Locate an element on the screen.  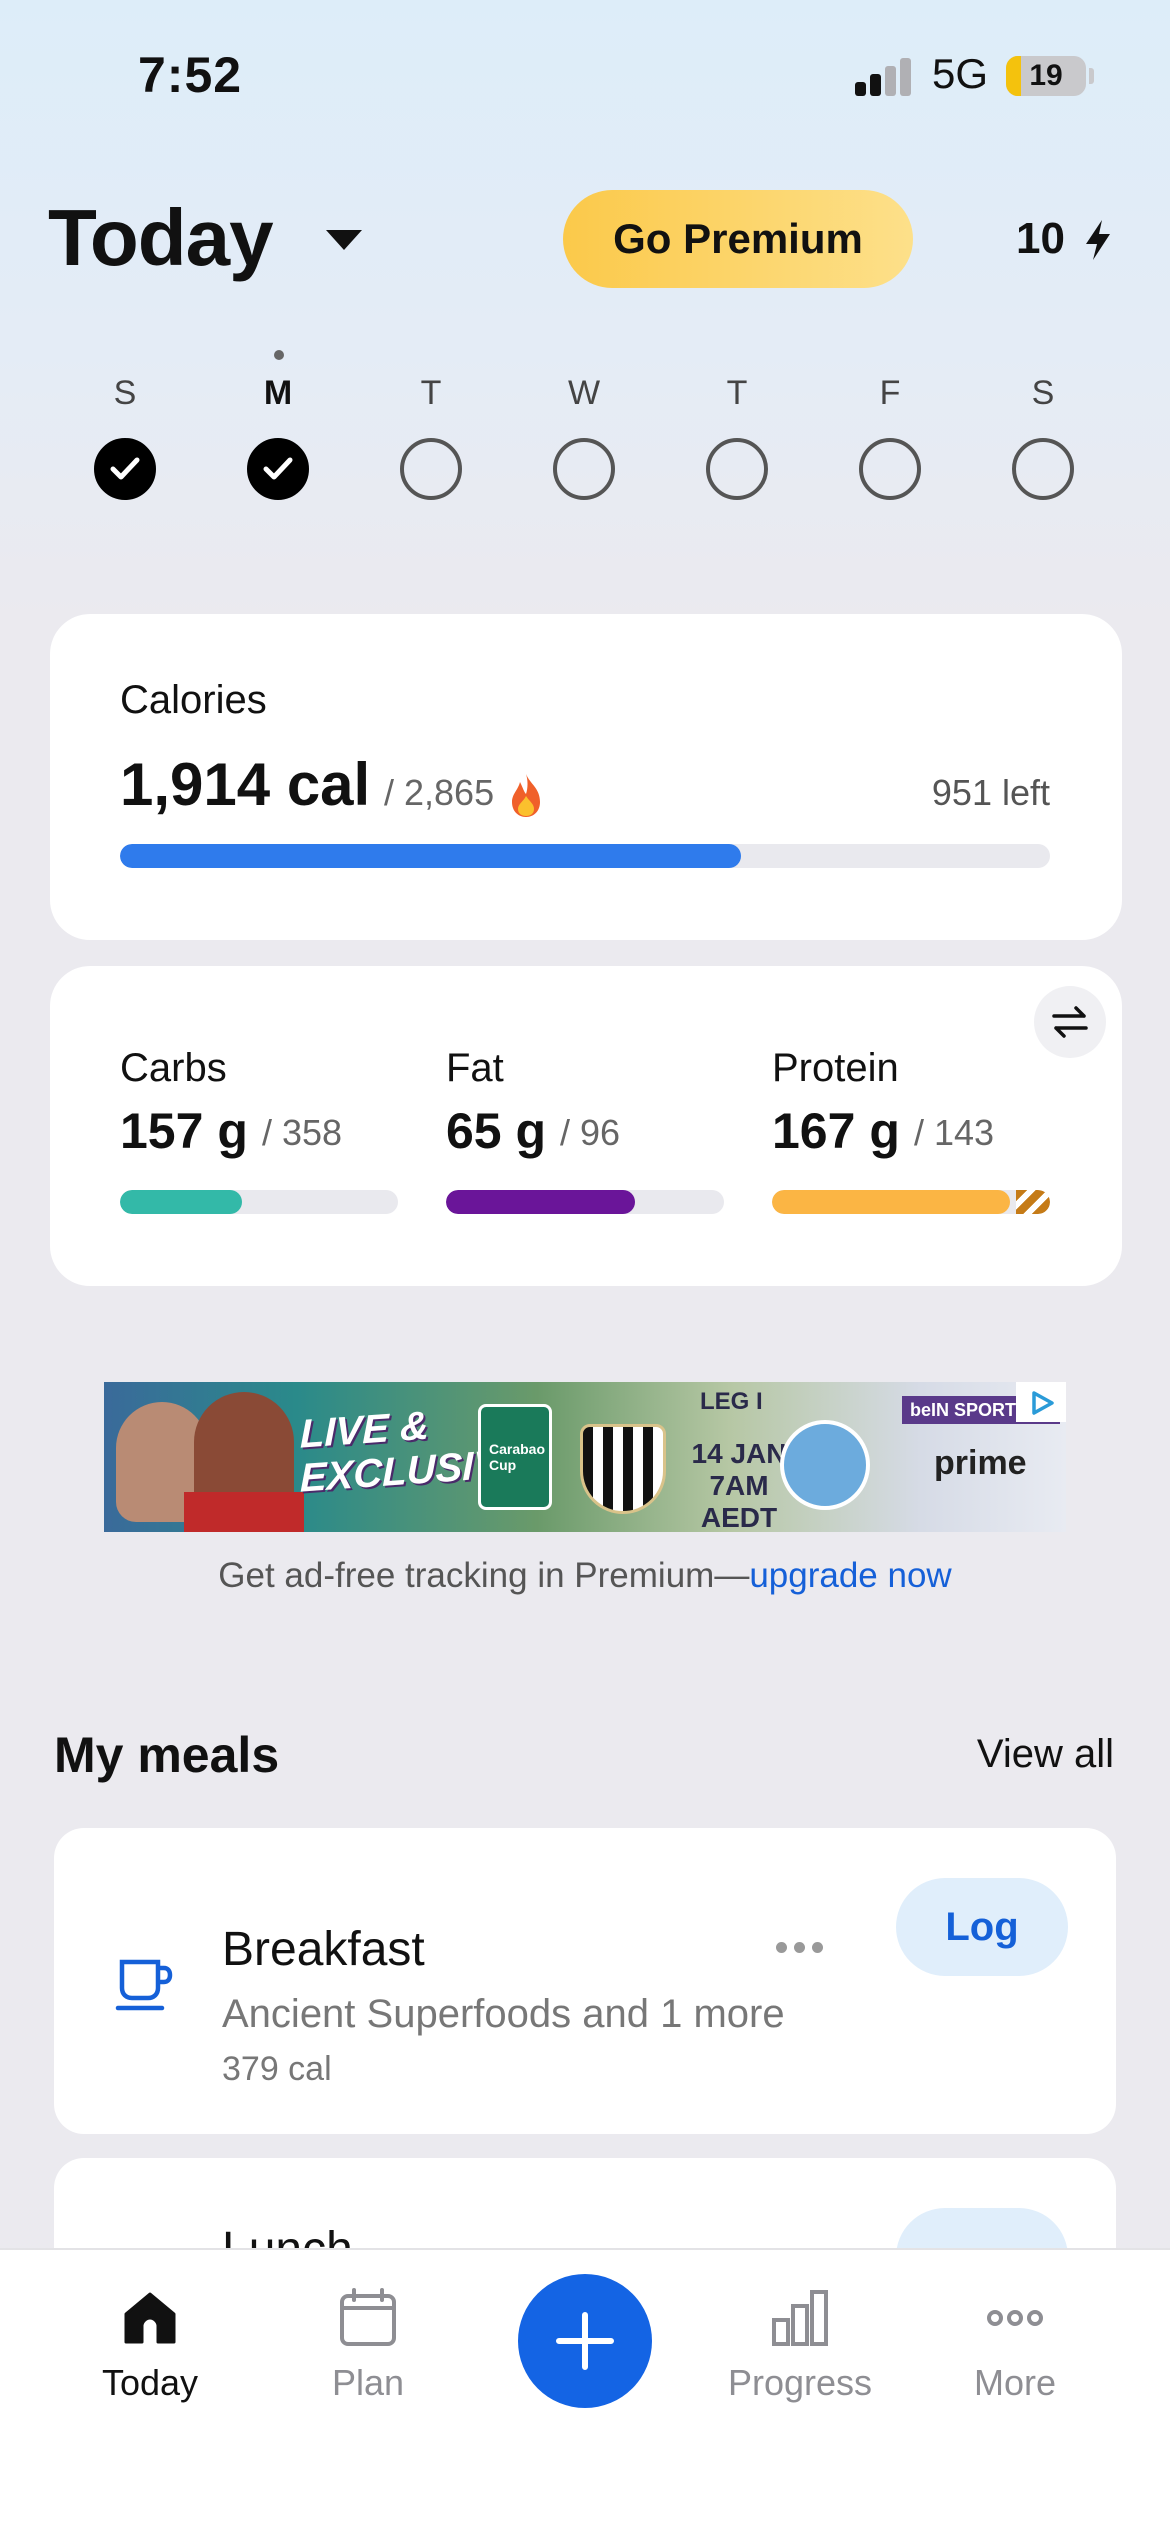
ad-player-shirt is located at coordinates (244, 1512).